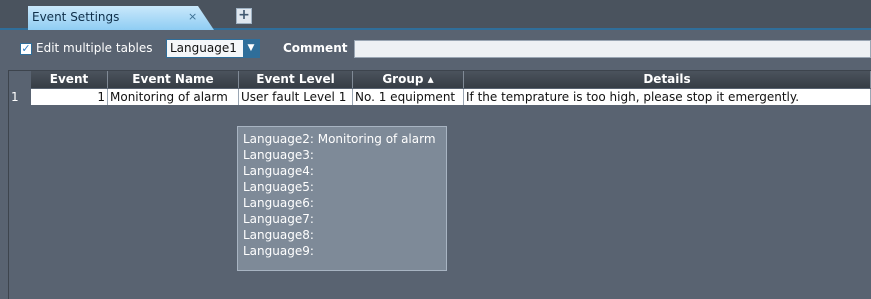 Image resolution: width=871 pixels, height=299 pixels. I want to click on chevron-down-icon: ▼, so click(251, 48).